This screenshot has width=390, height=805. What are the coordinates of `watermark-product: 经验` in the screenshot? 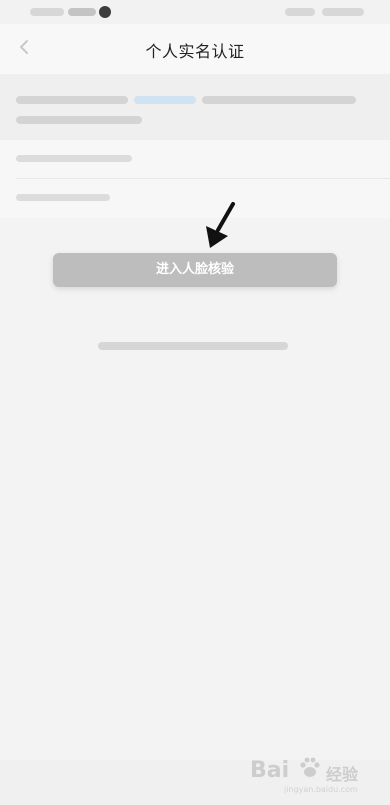 It's located at (342, 774).